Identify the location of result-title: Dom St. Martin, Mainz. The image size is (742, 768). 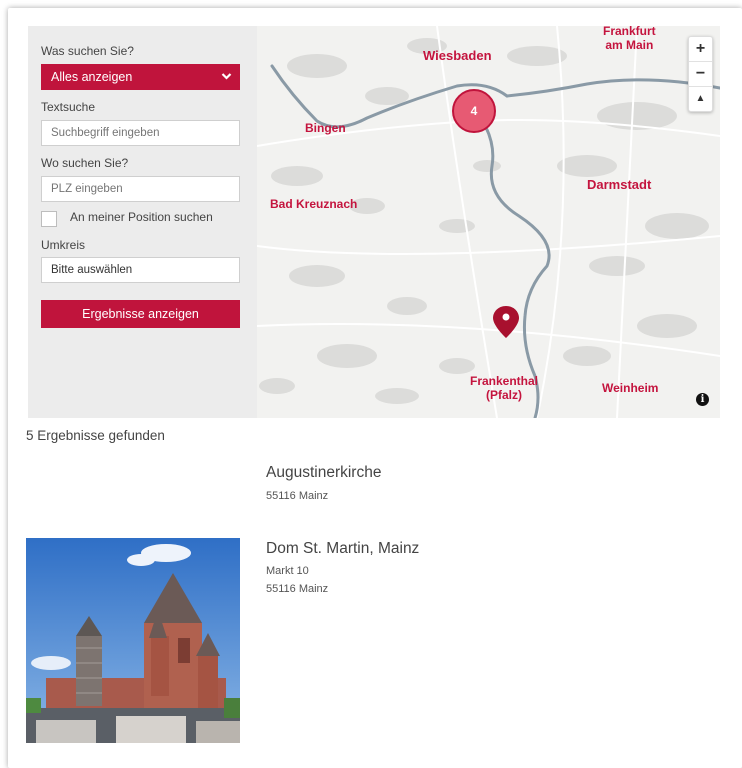
(342, 549).